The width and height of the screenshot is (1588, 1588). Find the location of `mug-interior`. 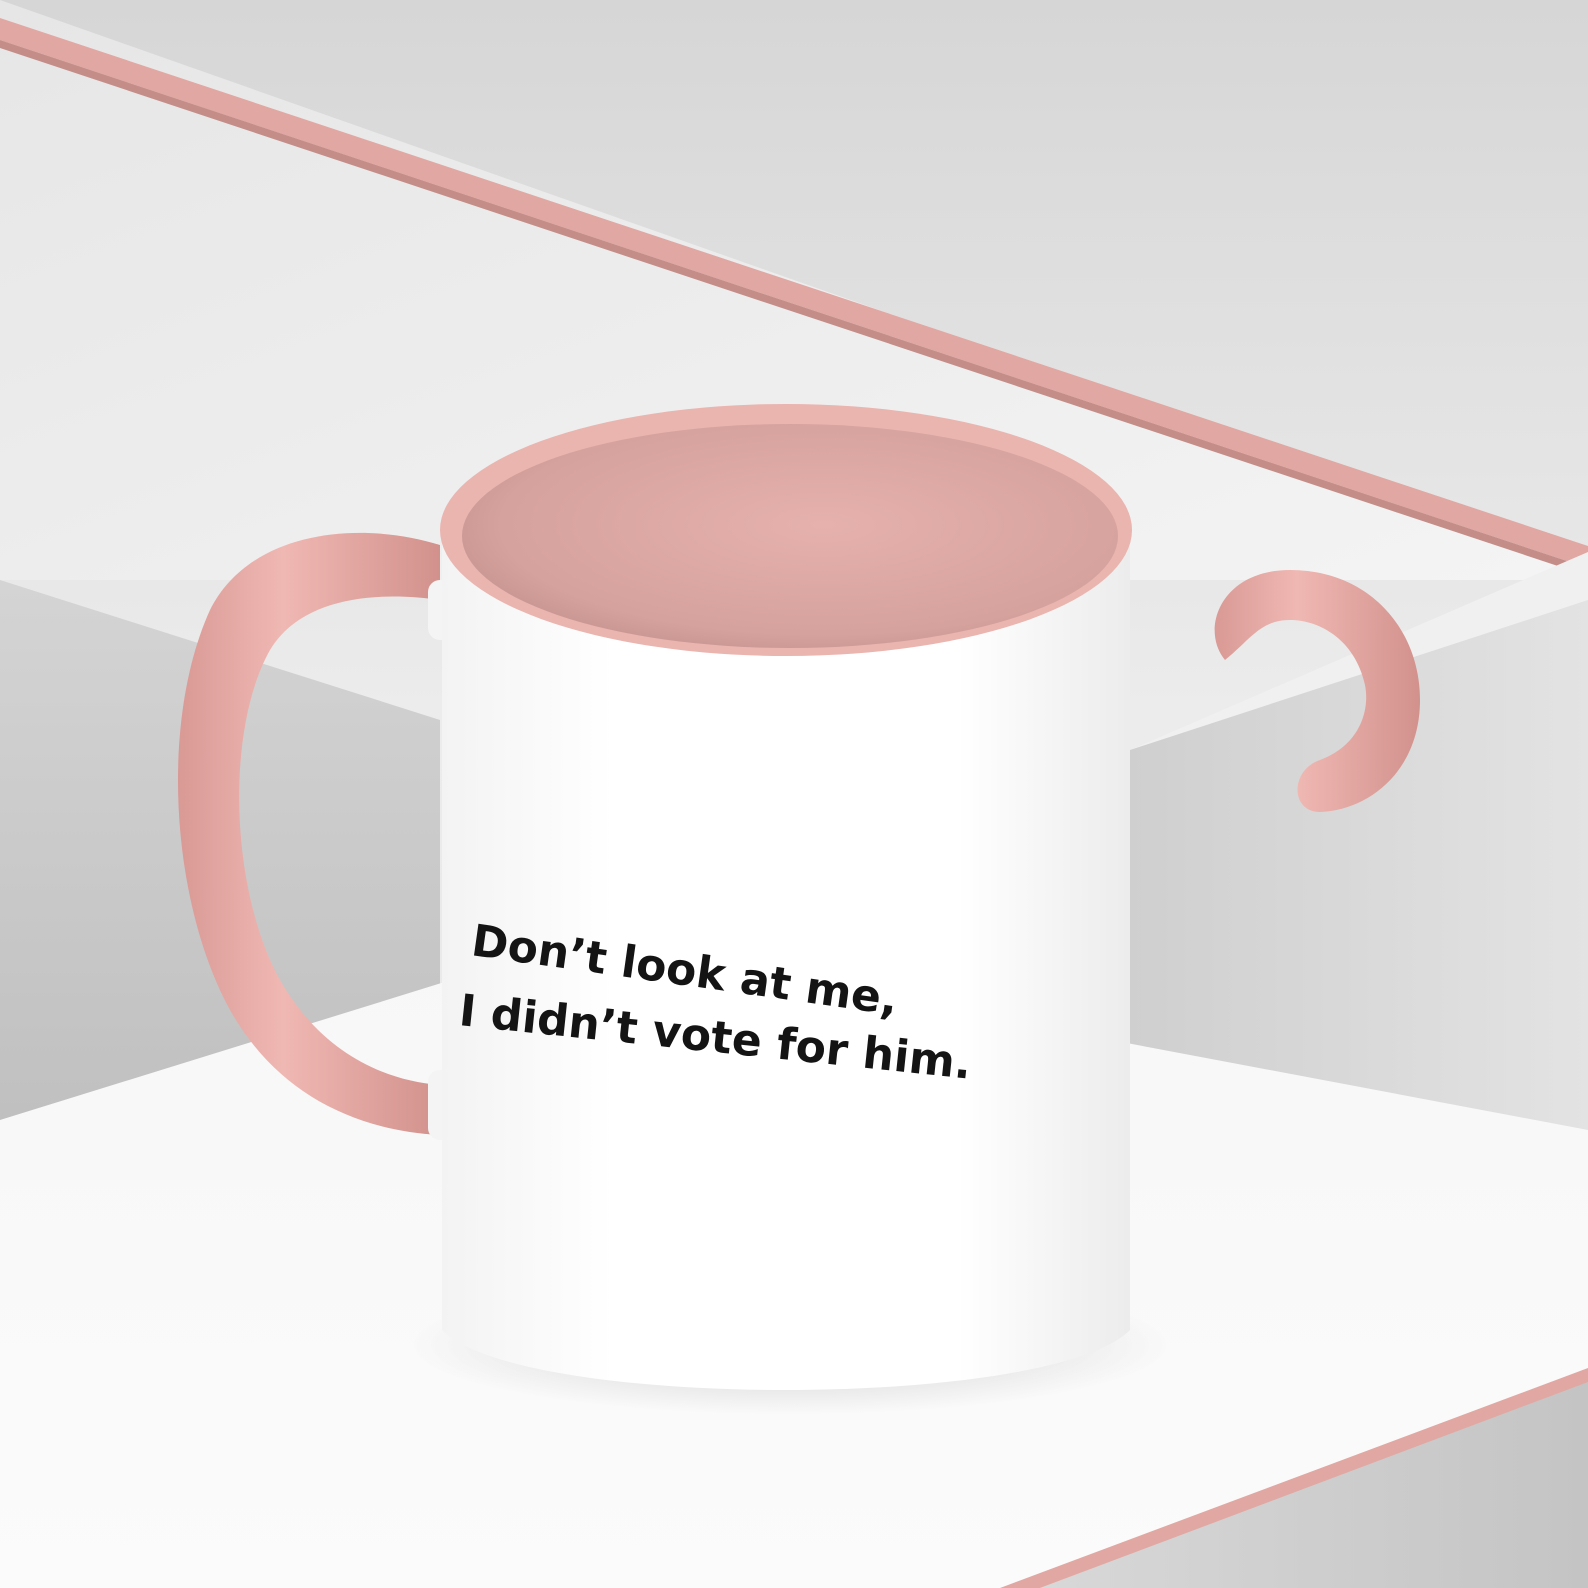

mug-interior is located at coordinates (790, 536).